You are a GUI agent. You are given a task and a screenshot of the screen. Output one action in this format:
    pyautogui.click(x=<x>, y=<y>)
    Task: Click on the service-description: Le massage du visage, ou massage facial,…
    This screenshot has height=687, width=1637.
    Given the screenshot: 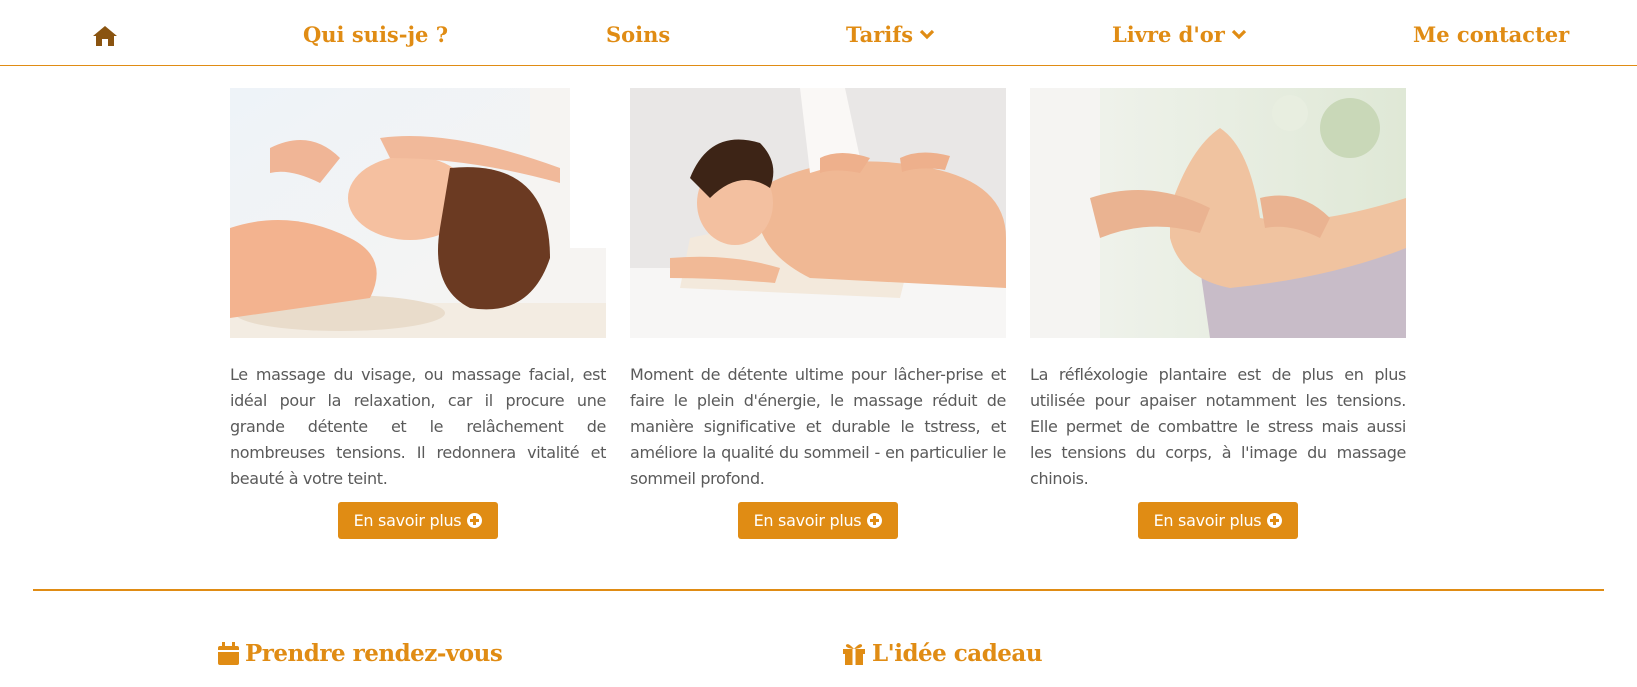 What is the action you would take?
    pyautogui.click(x=418, y=426)
    